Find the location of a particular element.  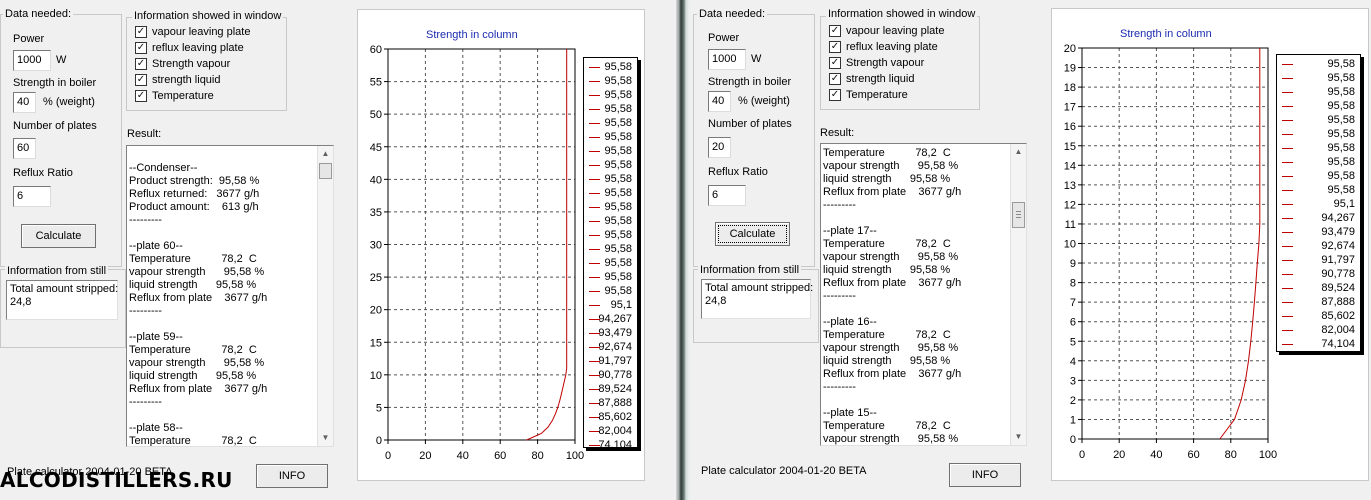

y-tick-label: 17 is located at coordinates (1070, 108).